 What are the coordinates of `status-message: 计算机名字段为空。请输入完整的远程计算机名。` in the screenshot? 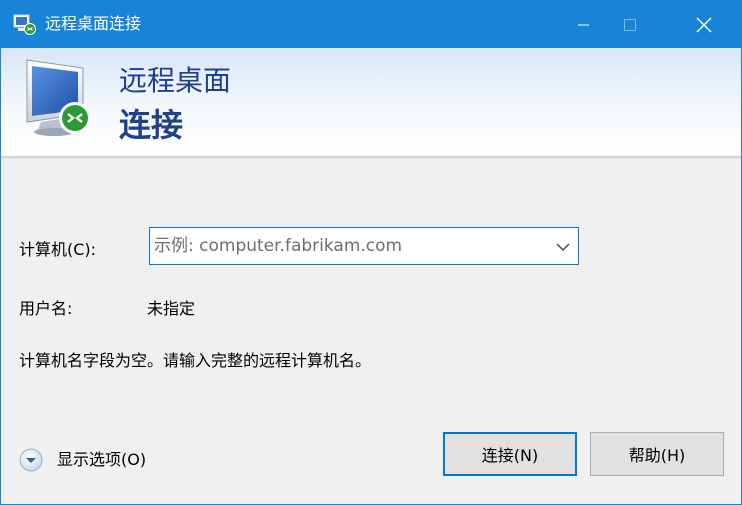 It's located at (195, 360).